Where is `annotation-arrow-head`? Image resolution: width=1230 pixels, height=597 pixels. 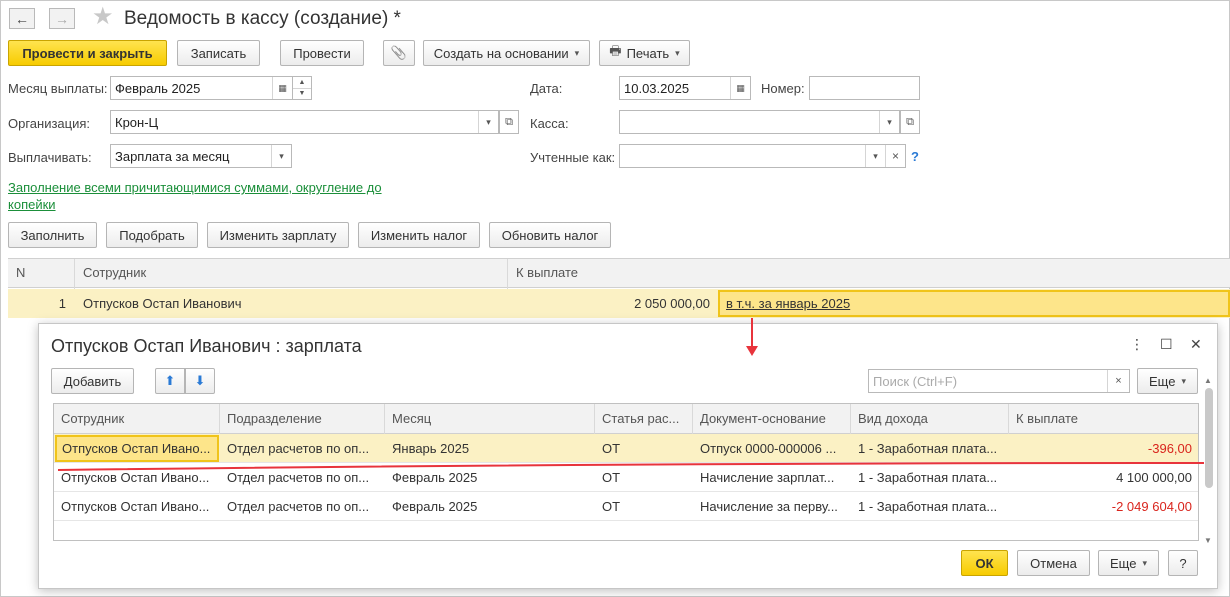 annotation-arrow-head is located at coordinates (752, 351).